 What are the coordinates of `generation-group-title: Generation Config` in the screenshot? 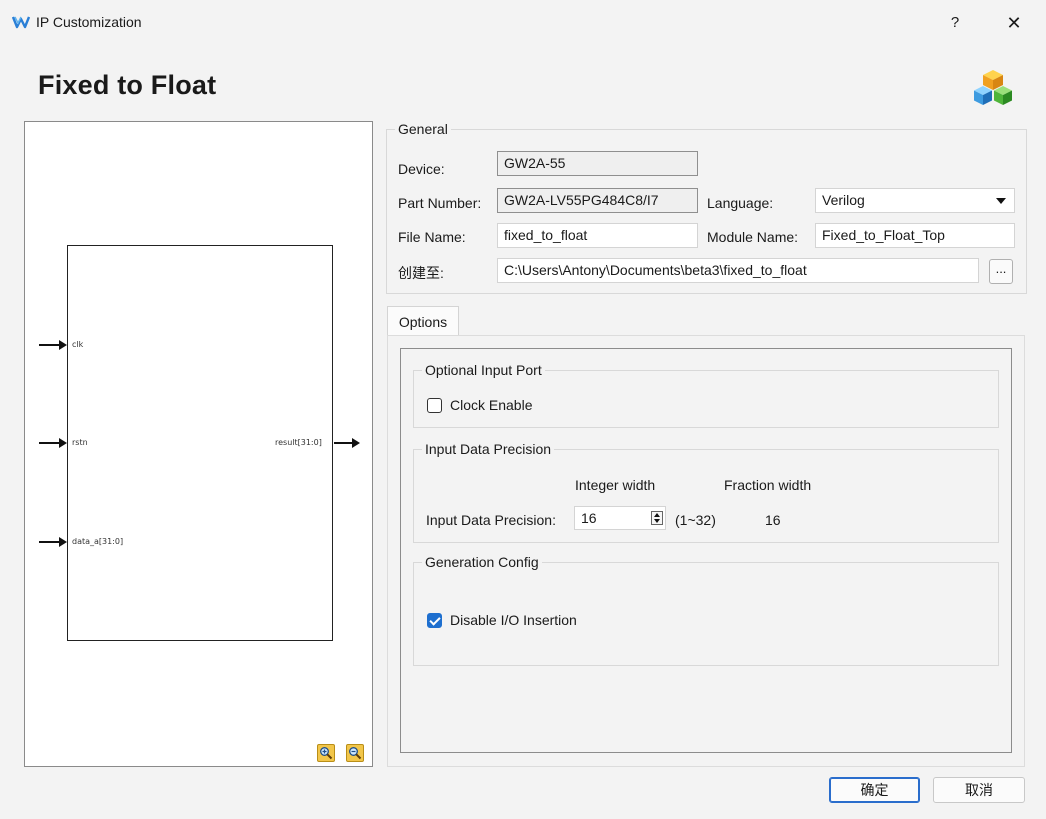 It's located at (482, 562).